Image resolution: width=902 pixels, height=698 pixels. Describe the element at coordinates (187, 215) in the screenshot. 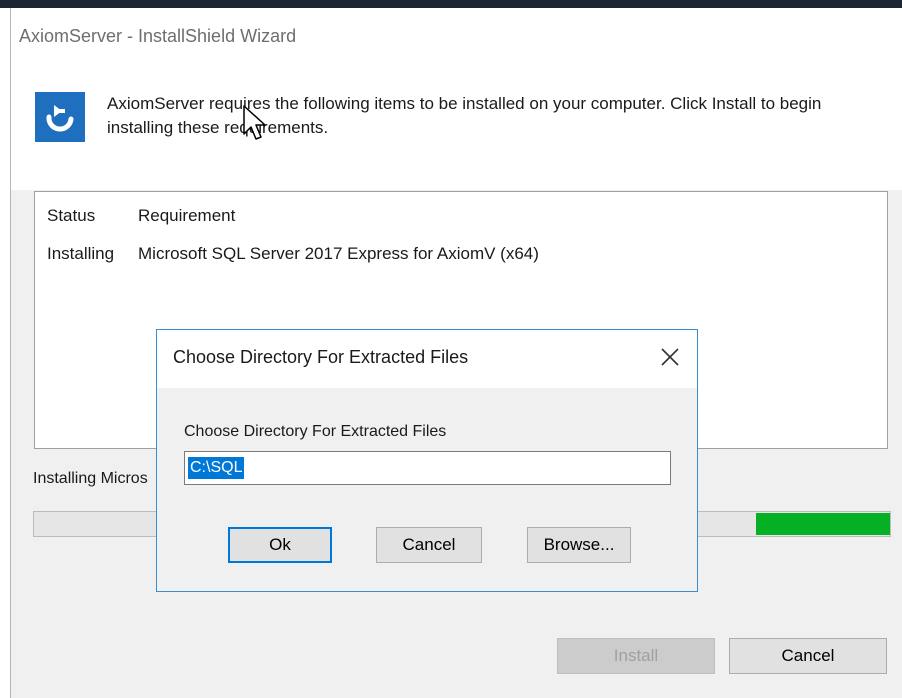

I see `column-header-requirement: Requirement` at that location.